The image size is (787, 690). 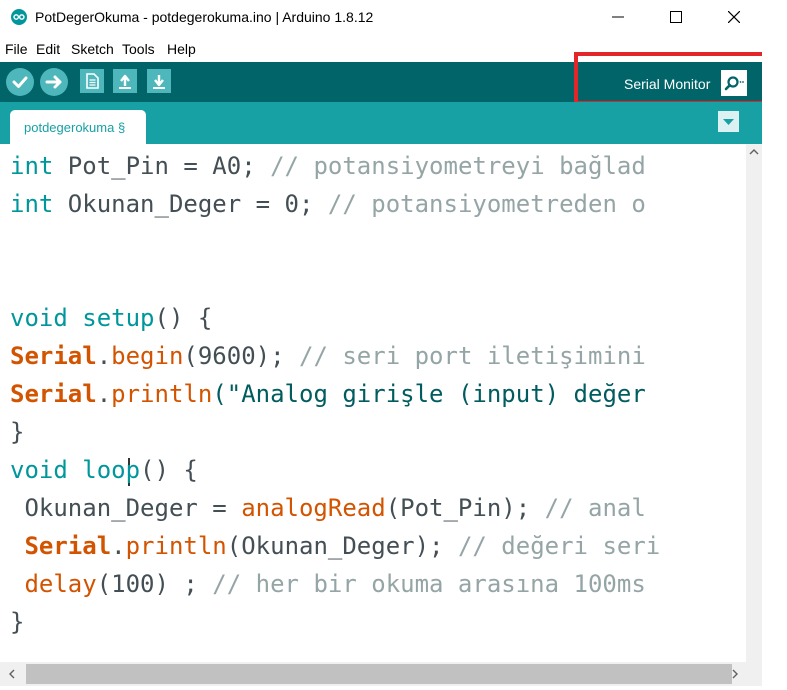 What do you see at coordinates (126, 508) in the screenshot?
I see `code-token: Okunan_Deger =` at bounding box center [126, 508].